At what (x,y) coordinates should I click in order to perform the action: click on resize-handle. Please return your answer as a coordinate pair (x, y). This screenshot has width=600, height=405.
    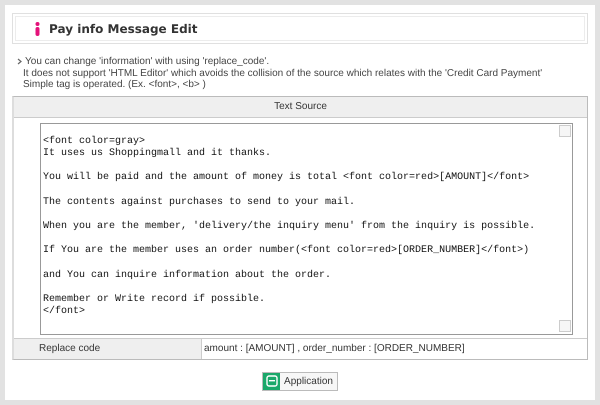
    Looking at the image, I should click on (565, 326).